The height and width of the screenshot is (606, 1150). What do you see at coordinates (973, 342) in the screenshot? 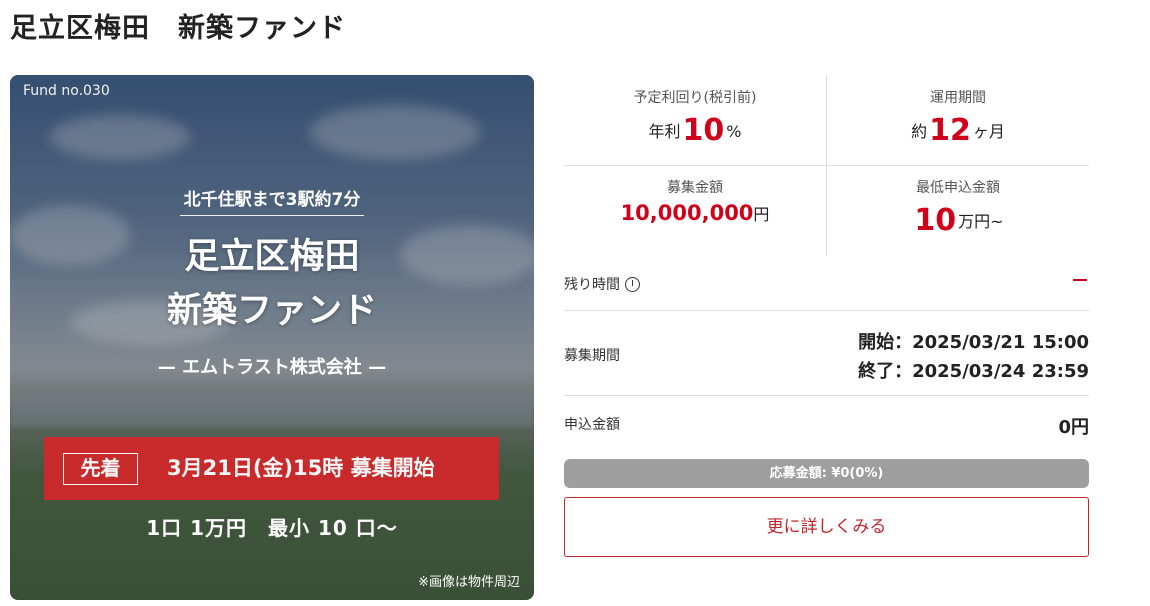
I see `recruit-period-start: 開始：2025/03/21 15:00` at bounding box center [973, 342].